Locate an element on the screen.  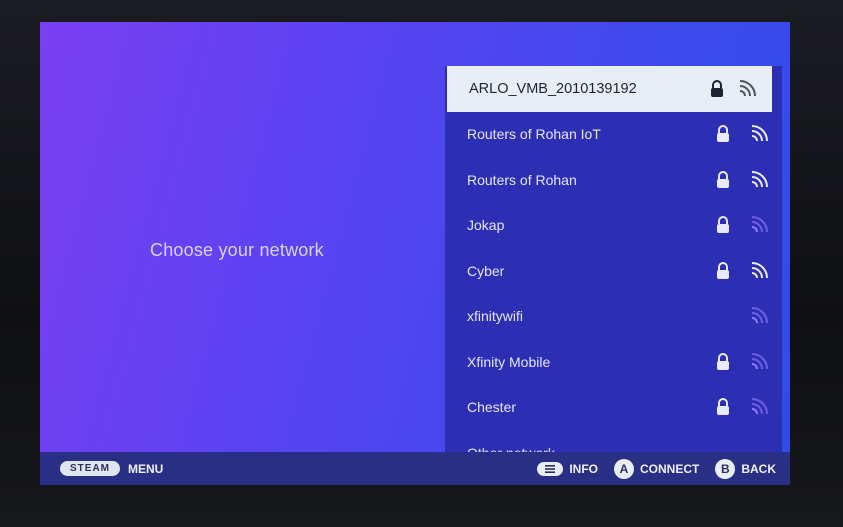
connect-hint: A CONNECT is located at coordinates (656, 468).